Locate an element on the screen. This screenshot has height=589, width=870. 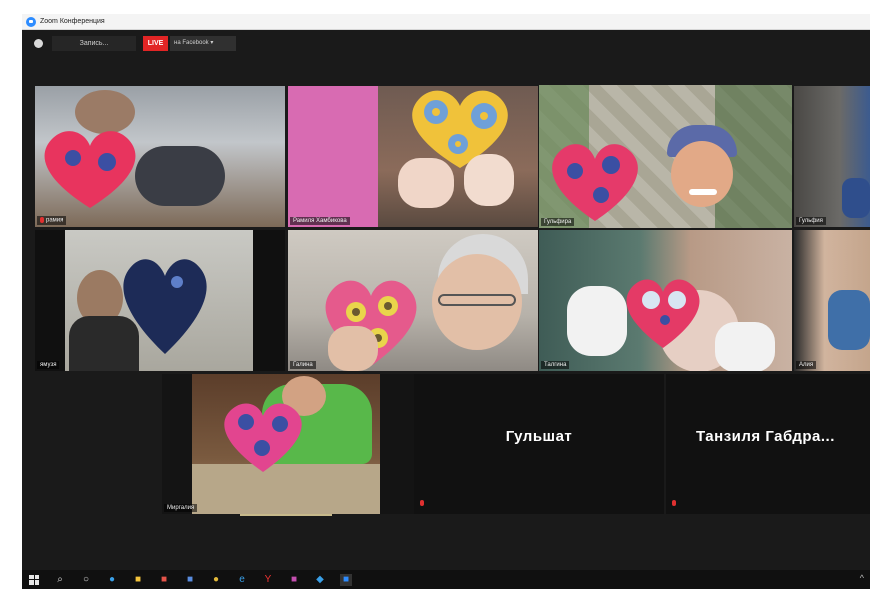
file-explorer-icon: ■ is located at coordinates (138, 580).